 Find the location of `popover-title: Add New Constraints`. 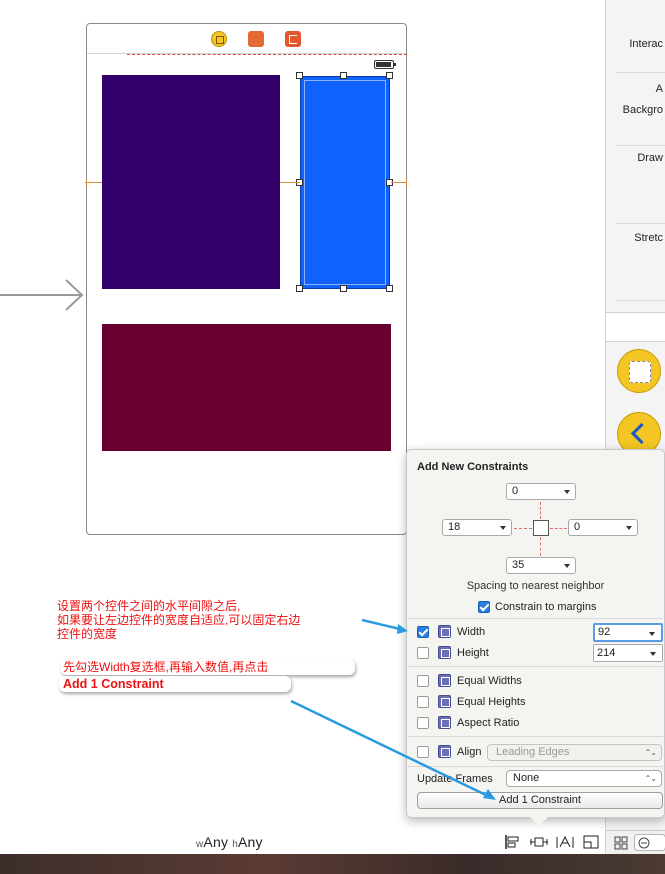

popover-title: Add New Constraints is located at coordinates (473, 467).